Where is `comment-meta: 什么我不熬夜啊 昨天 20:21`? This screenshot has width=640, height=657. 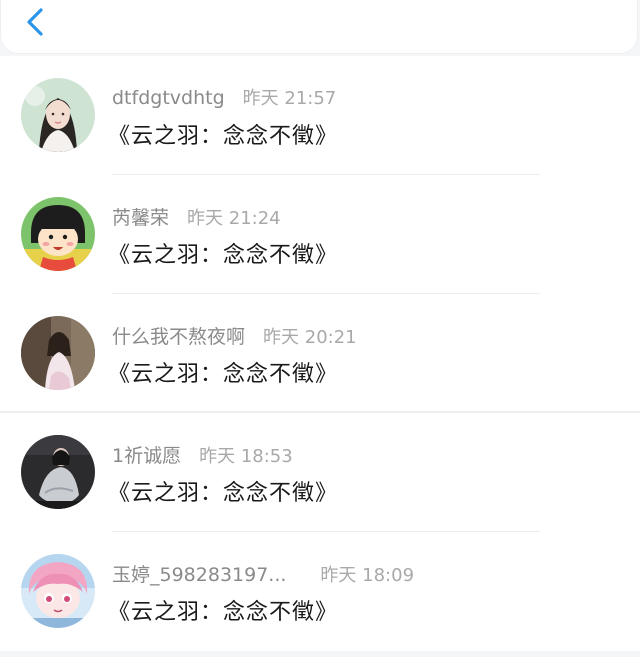 comment-meta: 什么我不熬夜啊 昨天 20:21 is located at coordinates (234, 335).